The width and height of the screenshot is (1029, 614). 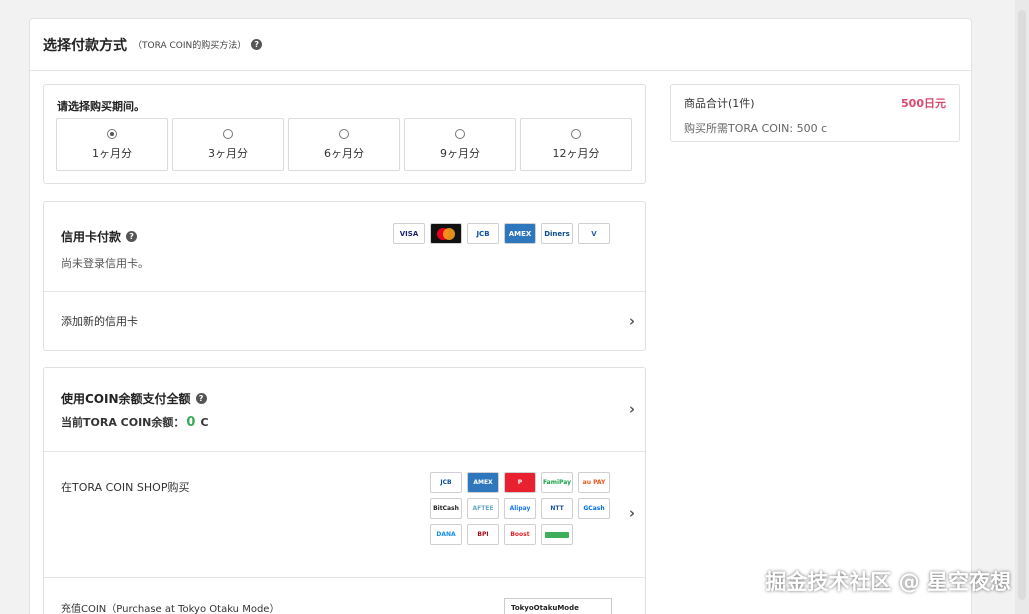 I want to click on credit-card-section: 信用卡付款 ? 尚未登录信用卡。 VISA JCB AMEX Diners V, so click(x=344, y=247).